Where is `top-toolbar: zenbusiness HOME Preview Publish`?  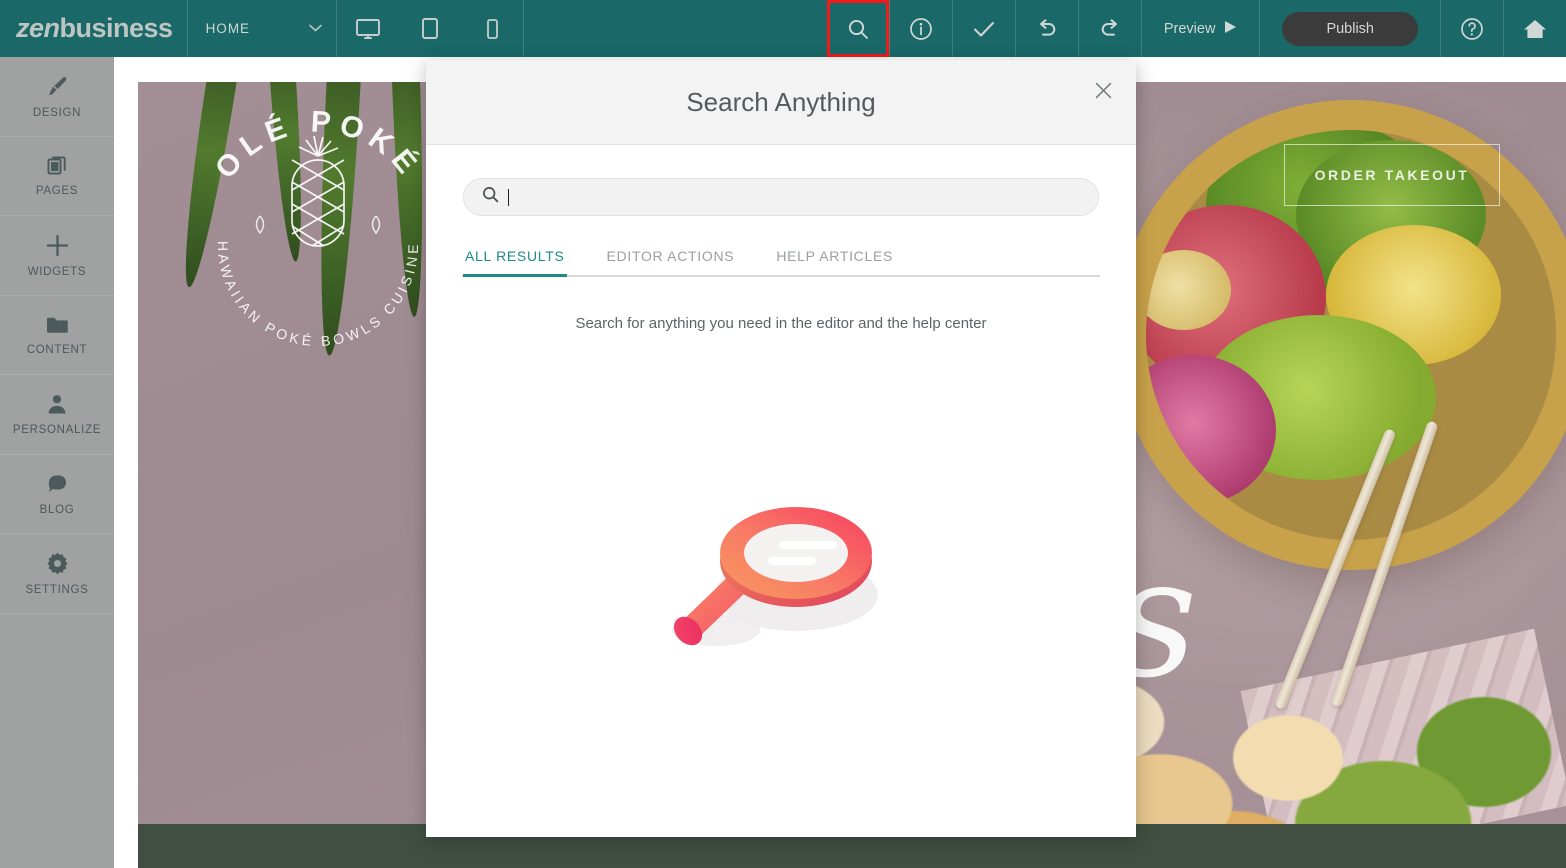 top-toolbar: zenbusiness HOME Preview Publish is located at coordinates (783, 28).